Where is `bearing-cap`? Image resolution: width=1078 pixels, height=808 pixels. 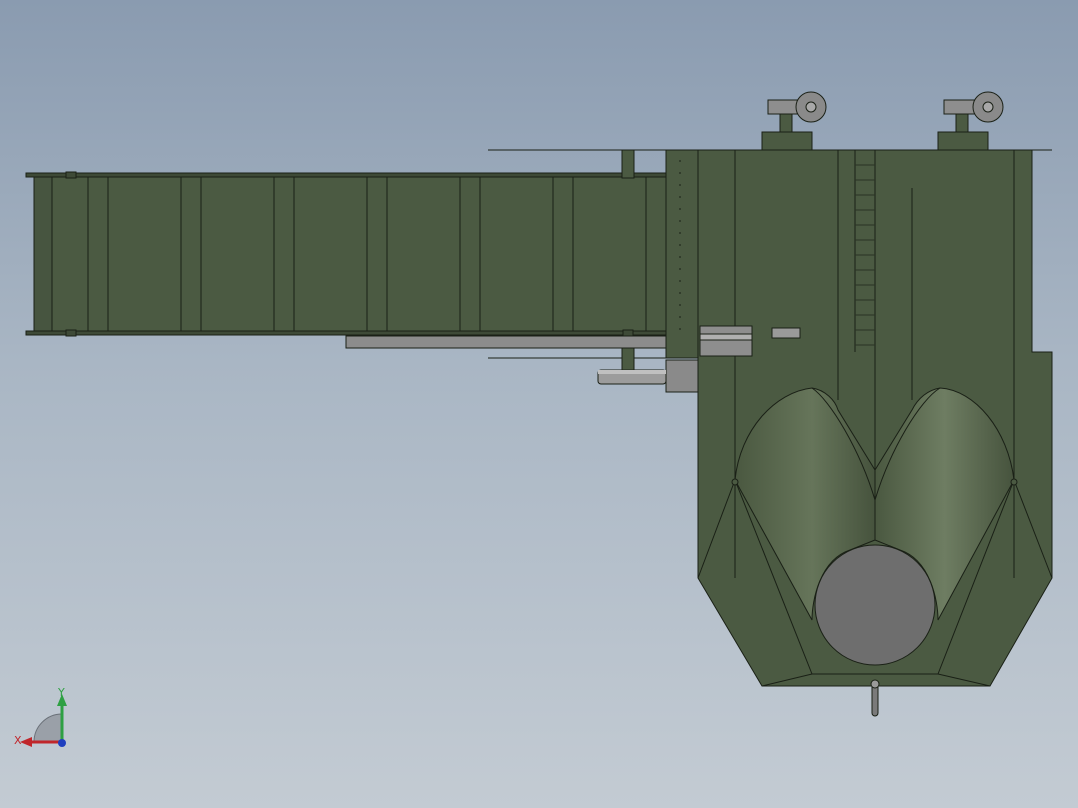
bearing-cap is located at coordinates (786, 333).